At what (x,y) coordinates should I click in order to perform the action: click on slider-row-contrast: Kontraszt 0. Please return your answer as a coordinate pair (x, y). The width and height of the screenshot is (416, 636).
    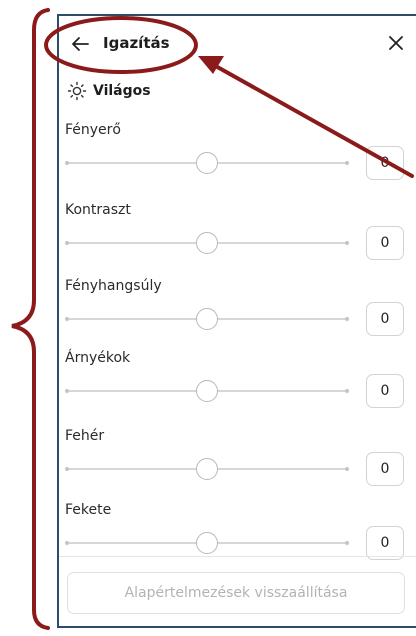
    Looking at the image, I should click on (237, 241).